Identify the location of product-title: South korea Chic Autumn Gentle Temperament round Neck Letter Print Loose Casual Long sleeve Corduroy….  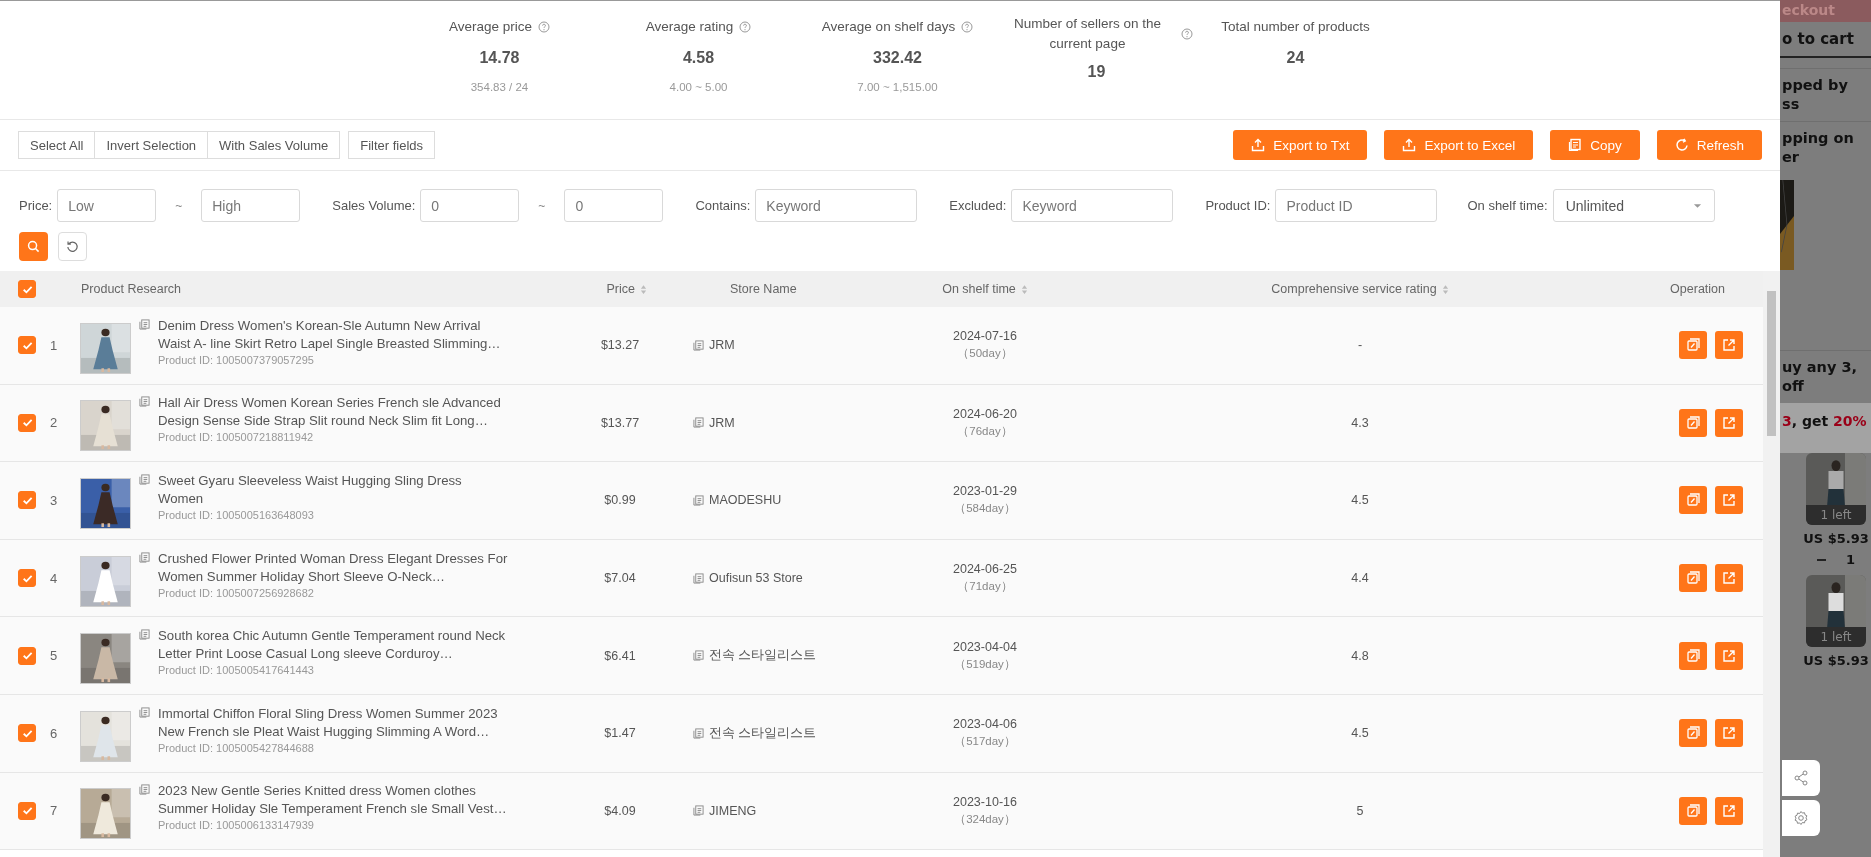
(334, 645).